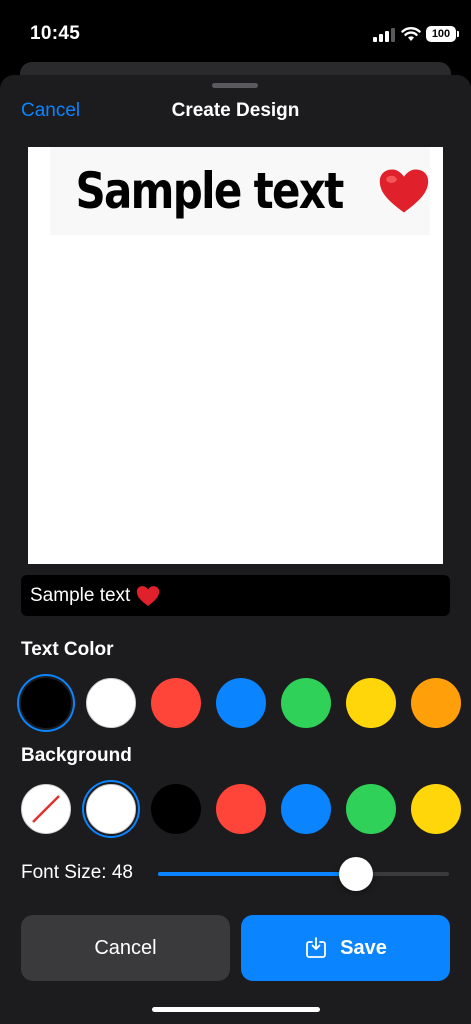  I want to click on home-indicator, so click(236, 1009).